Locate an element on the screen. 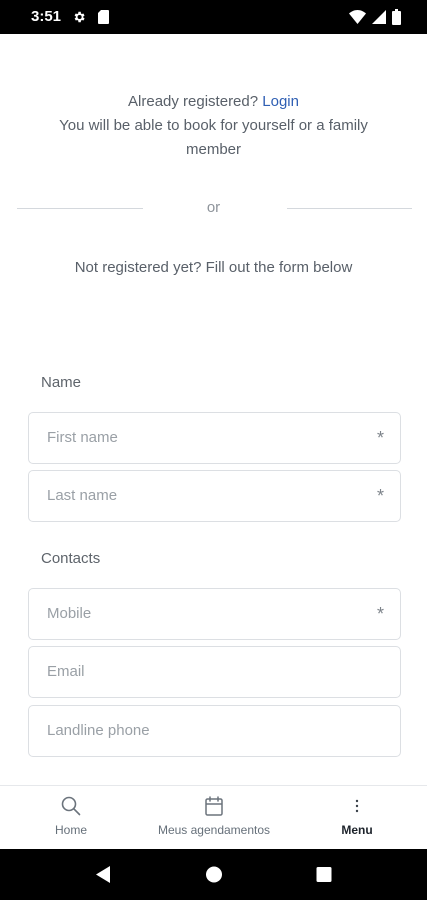  bottom-nav: Home Meus agendamentos Menu is located at coordinates (213, 817).